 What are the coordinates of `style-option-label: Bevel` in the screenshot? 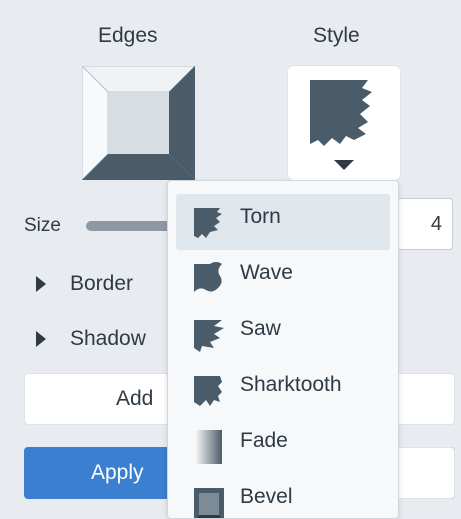 It's located at (266, 496).